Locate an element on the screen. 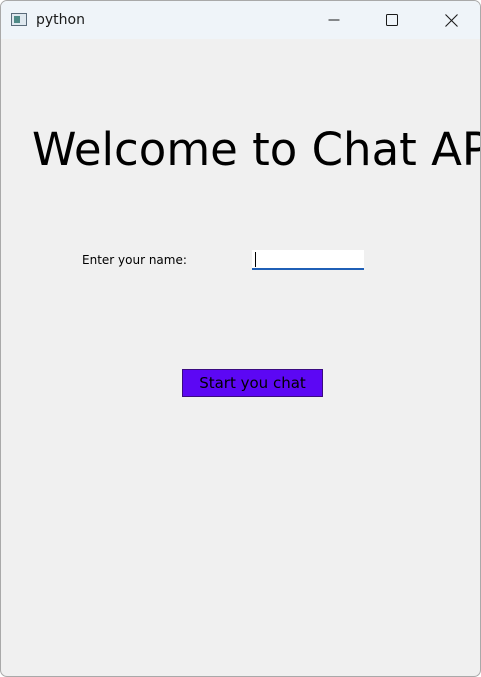 The width and height of the screenshot is (481, 677). minimize-icon is located at coordinates (334, 20).